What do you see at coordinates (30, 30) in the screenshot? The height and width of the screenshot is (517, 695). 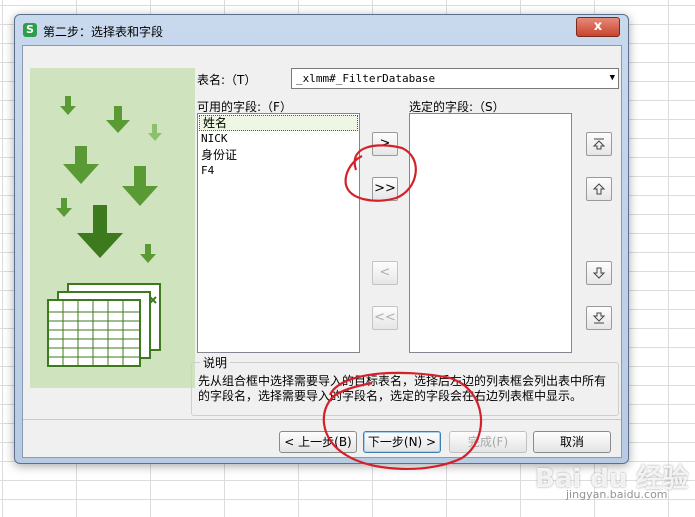 I see `wps-app-icon: S` at bounding box center [30, 30].